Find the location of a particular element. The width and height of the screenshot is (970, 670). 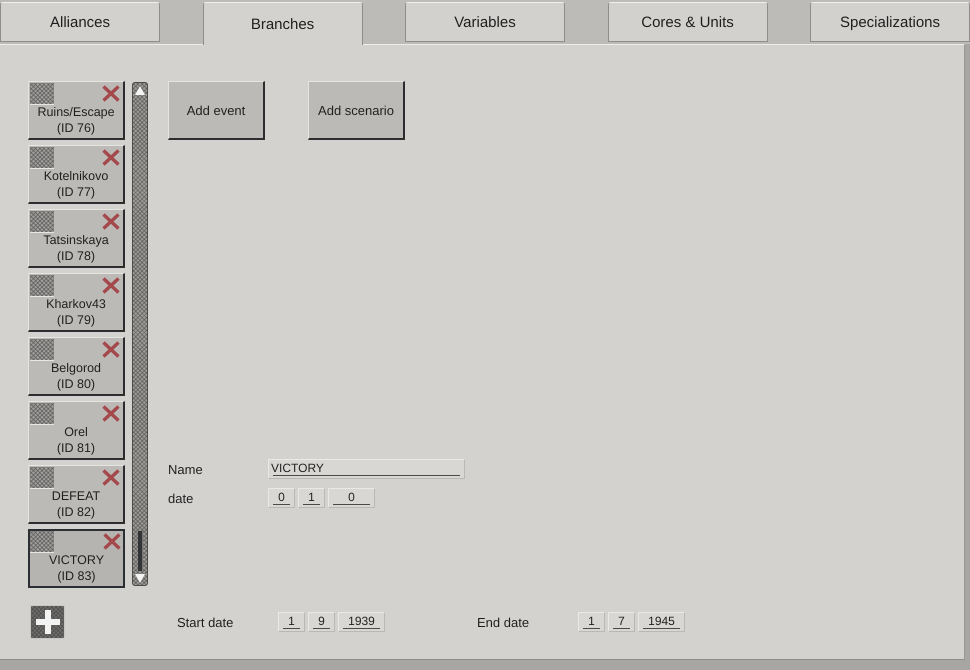

plus-icon is located at coordinates (48, 622).